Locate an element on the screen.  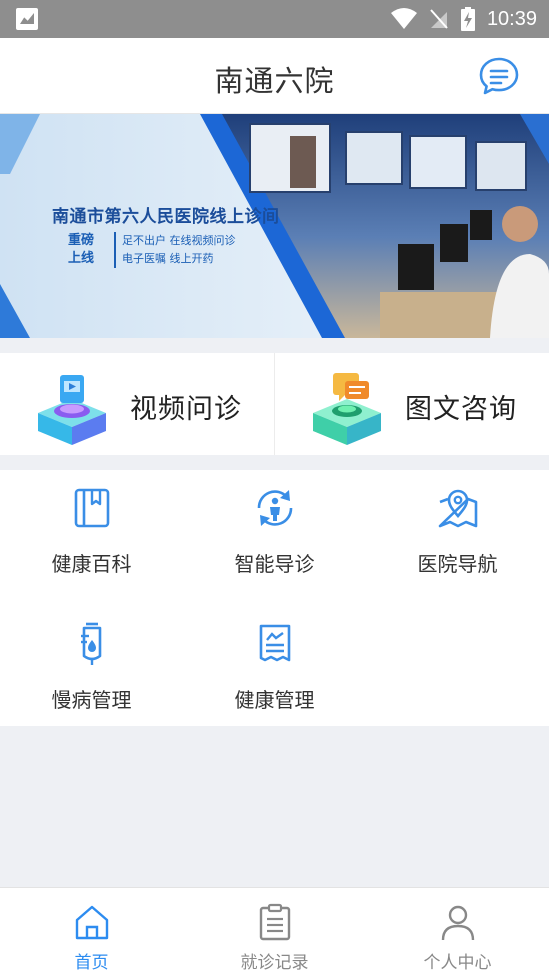
status-bar: 10:39 is located at coordinates (274, 19).